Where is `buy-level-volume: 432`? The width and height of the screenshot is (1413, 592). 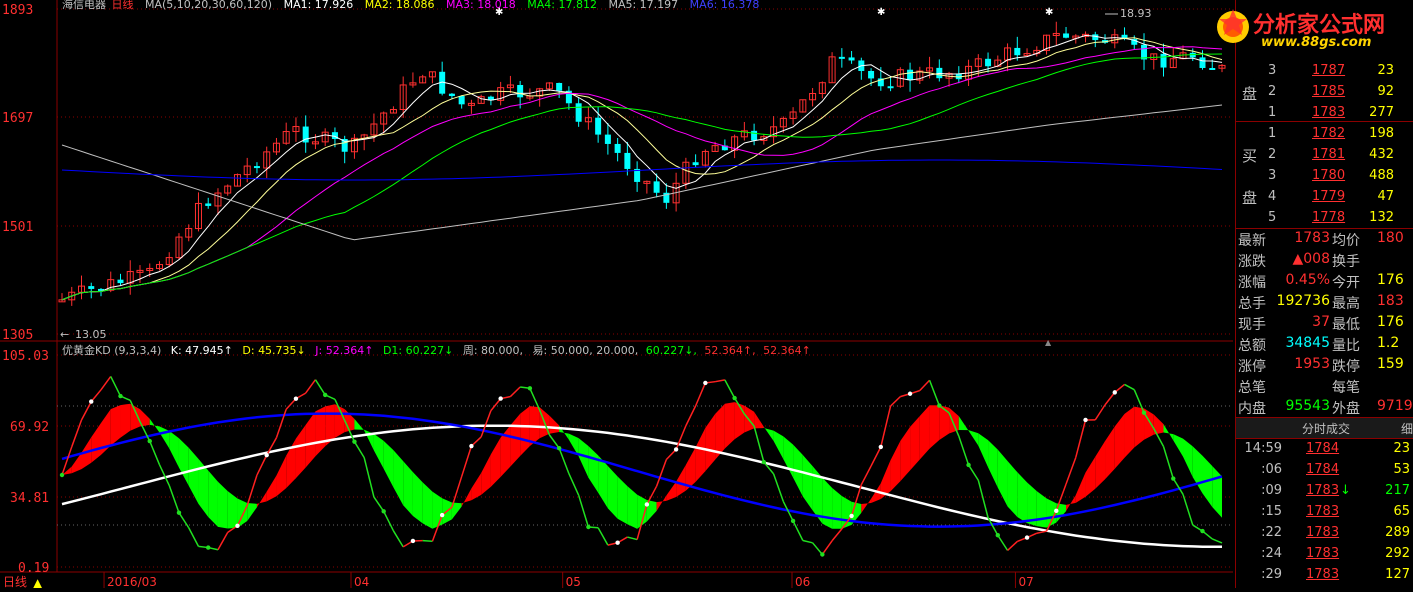
buy-level-volume: 432 is located at coordinates (1381, 154).